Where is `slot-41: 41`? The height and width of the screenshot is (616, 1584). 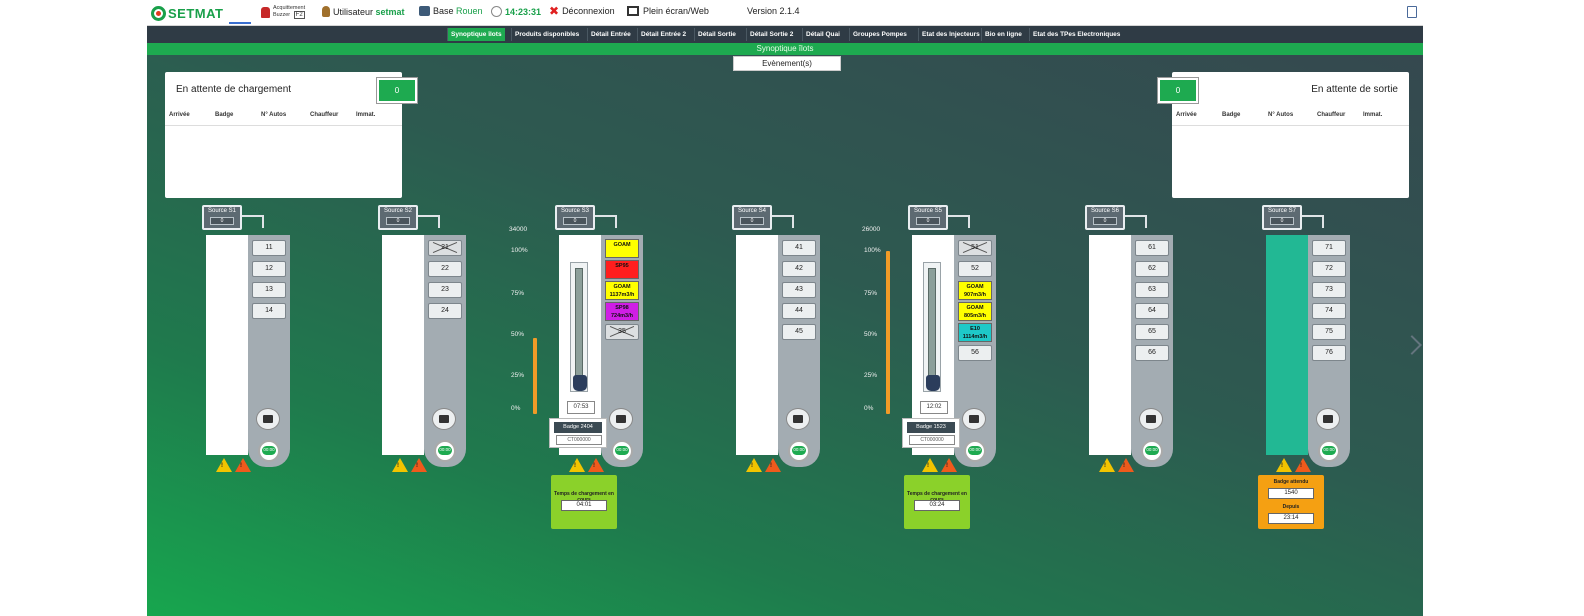
slot-41: 41 is located at coordinates (799, 248).